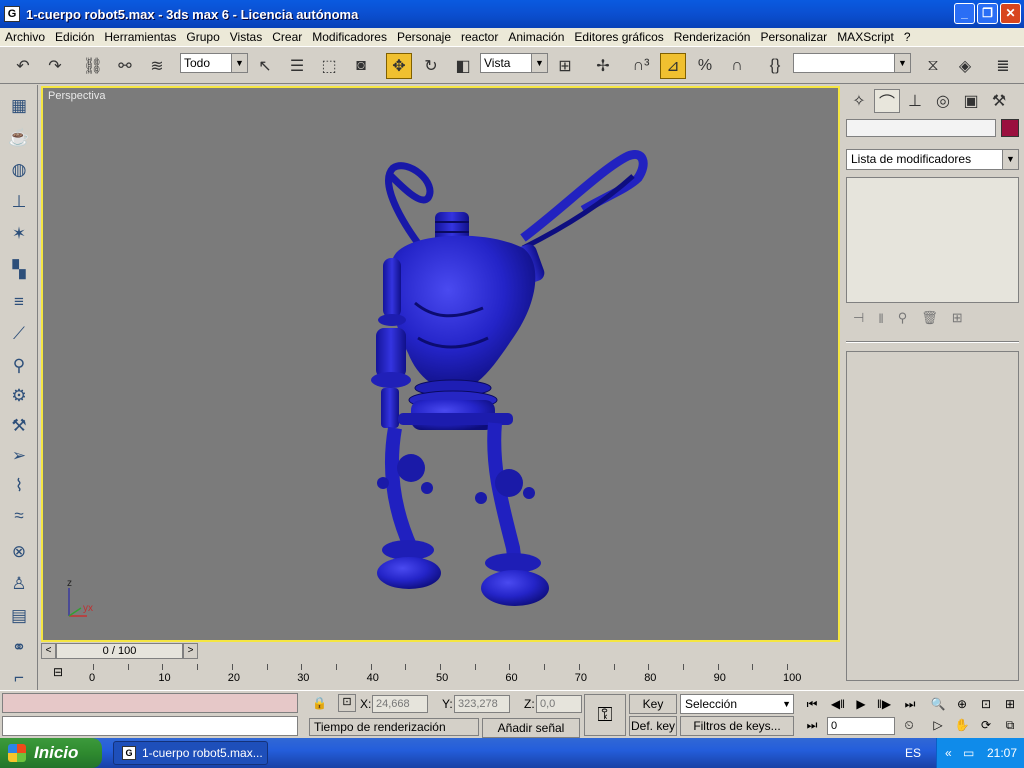  Describe the element at coordinates (19, 302) in the screenshot. I see `extrude-icon: ≡` at that location.